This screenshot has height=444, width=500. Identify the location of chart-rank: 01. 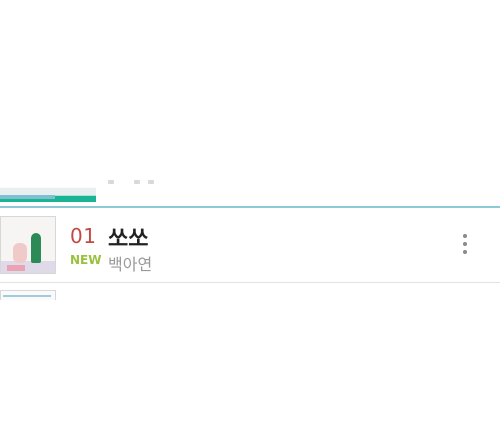
(83, 236).